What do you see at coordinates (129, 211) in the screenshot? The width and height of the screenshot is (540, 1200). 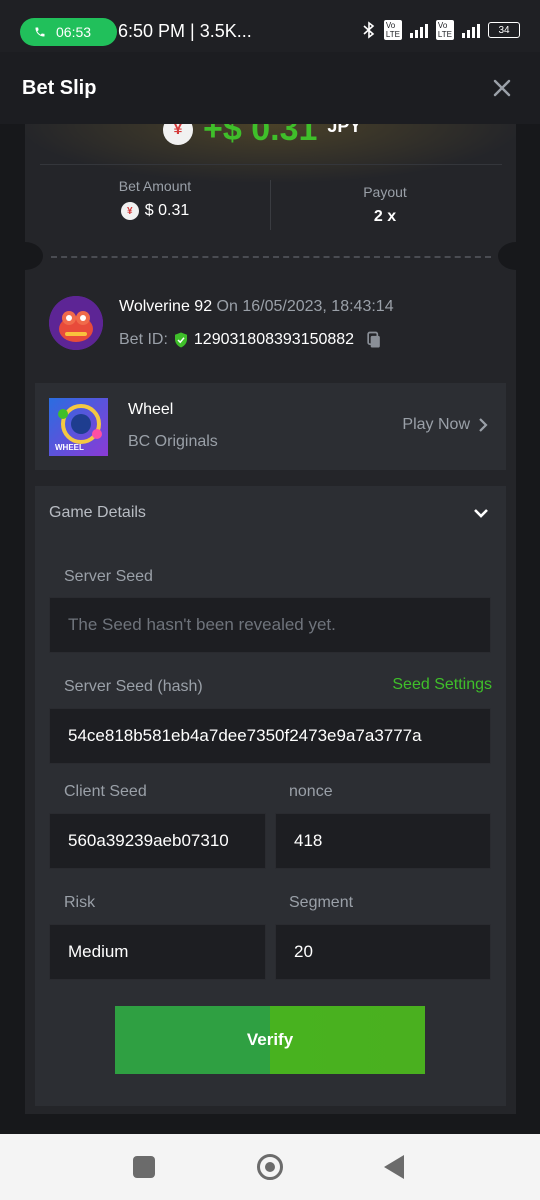 I see `yen-coin-small-icon: ¥` at bounding box center [129, 211].